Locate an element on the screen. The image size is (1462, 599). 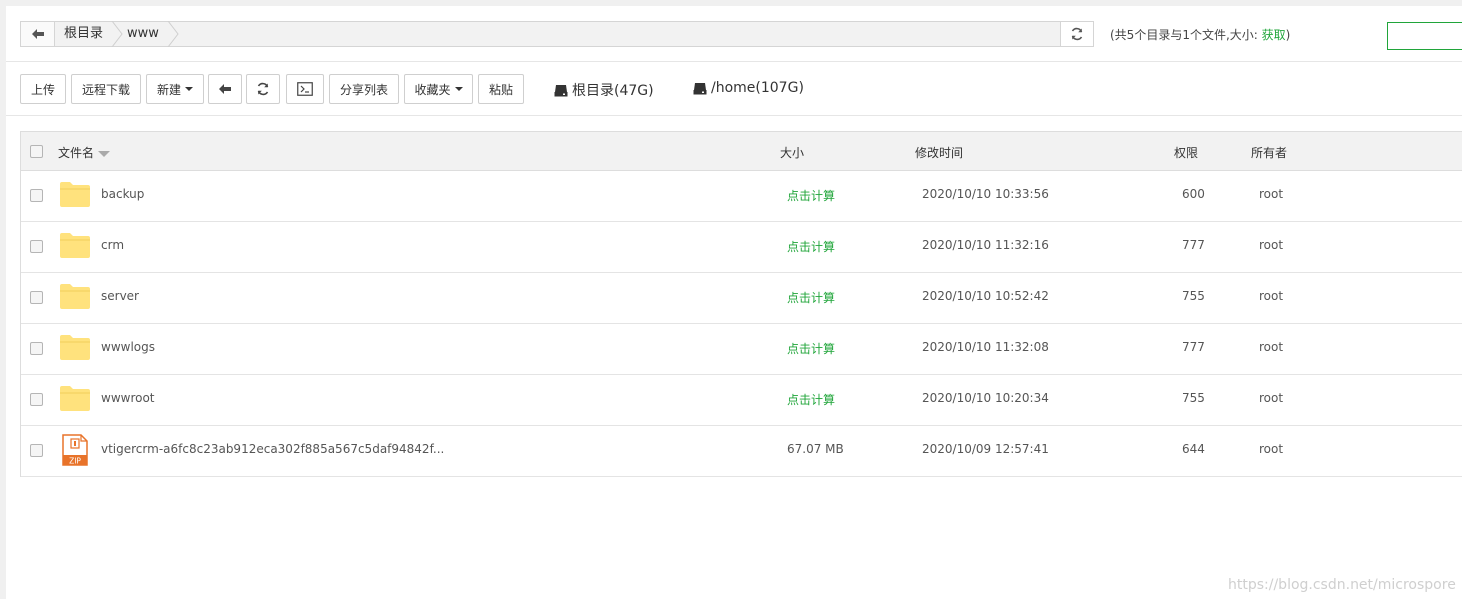
refresh-button is located at coordinates (263, 89).